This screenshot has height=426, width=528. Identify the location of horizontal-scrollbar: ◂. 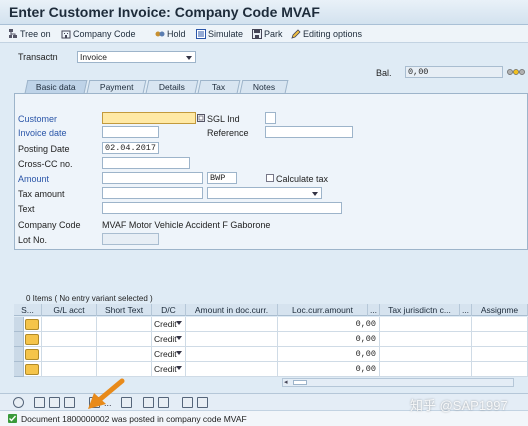
(398, 382).